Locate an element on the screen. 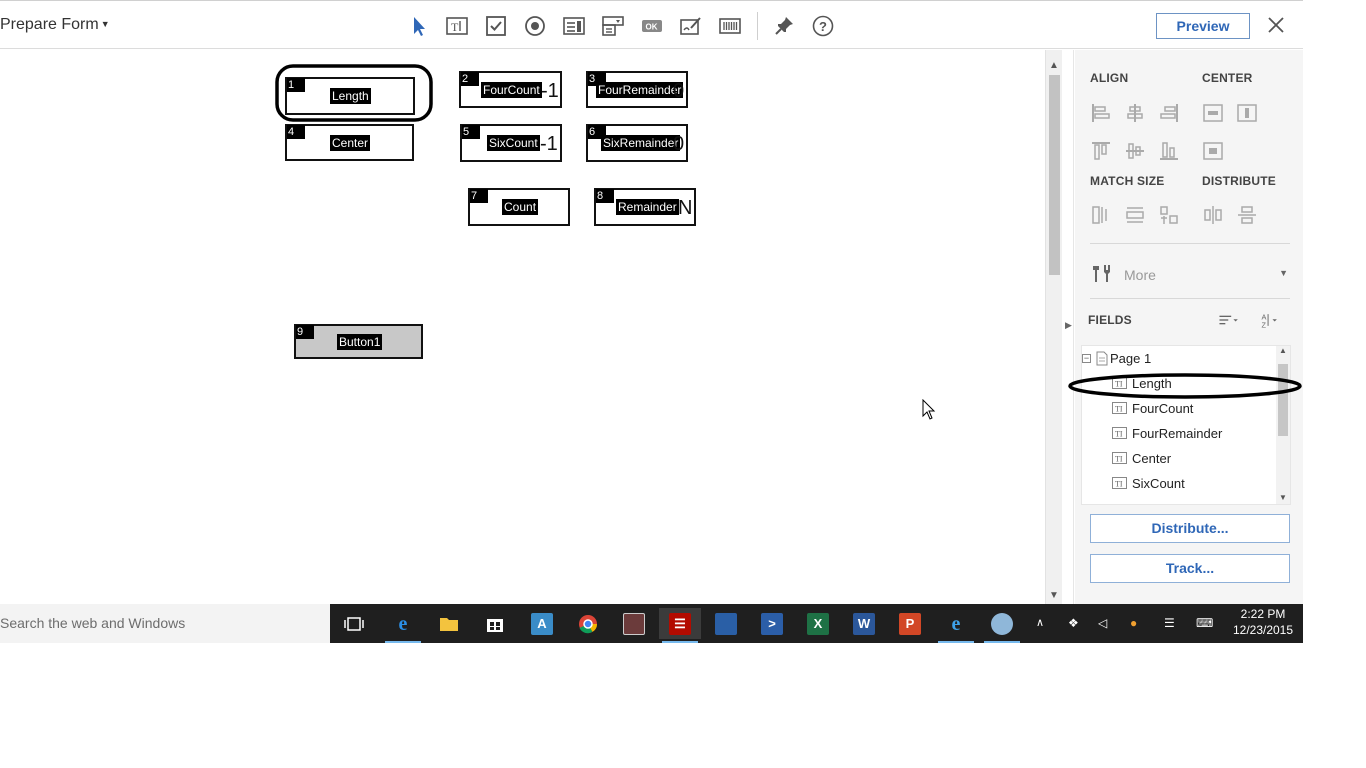 The image size is (1366, 768). radio-button-icon is located at coordinates (535, 26).